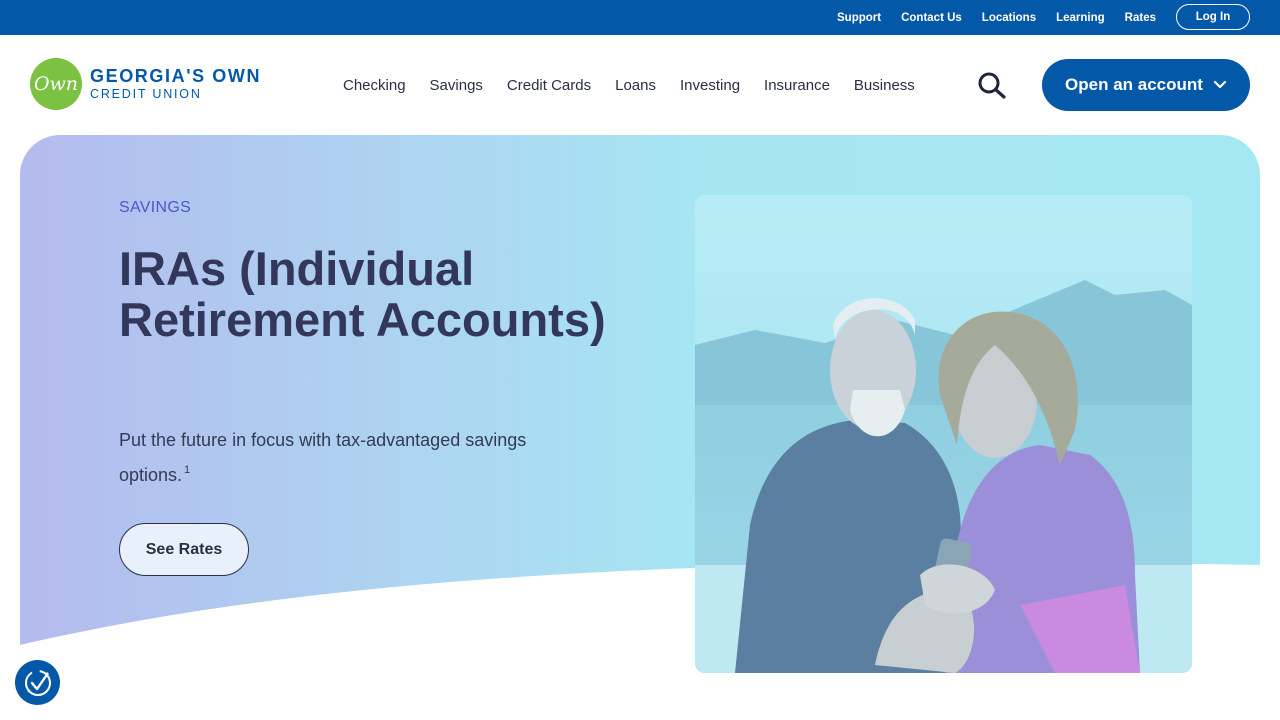 The height and width of the screenshot is (720, 1280). I want to click on logo-wordmark: GEORGIA'S OWN CREDIT UNION, so click(175, 84).